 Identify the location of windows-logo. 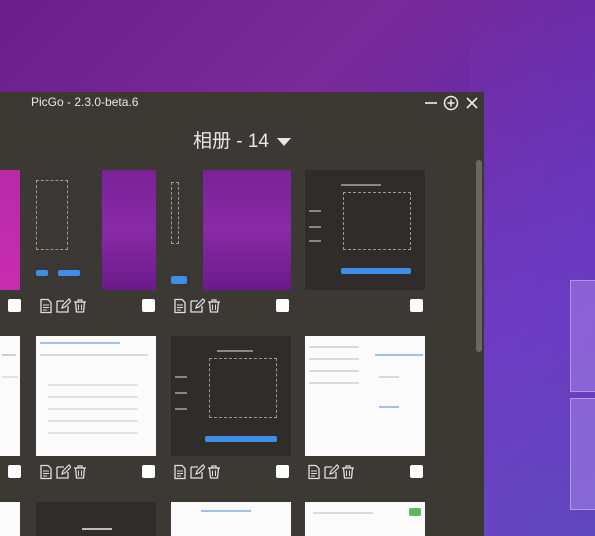
(567, 390).